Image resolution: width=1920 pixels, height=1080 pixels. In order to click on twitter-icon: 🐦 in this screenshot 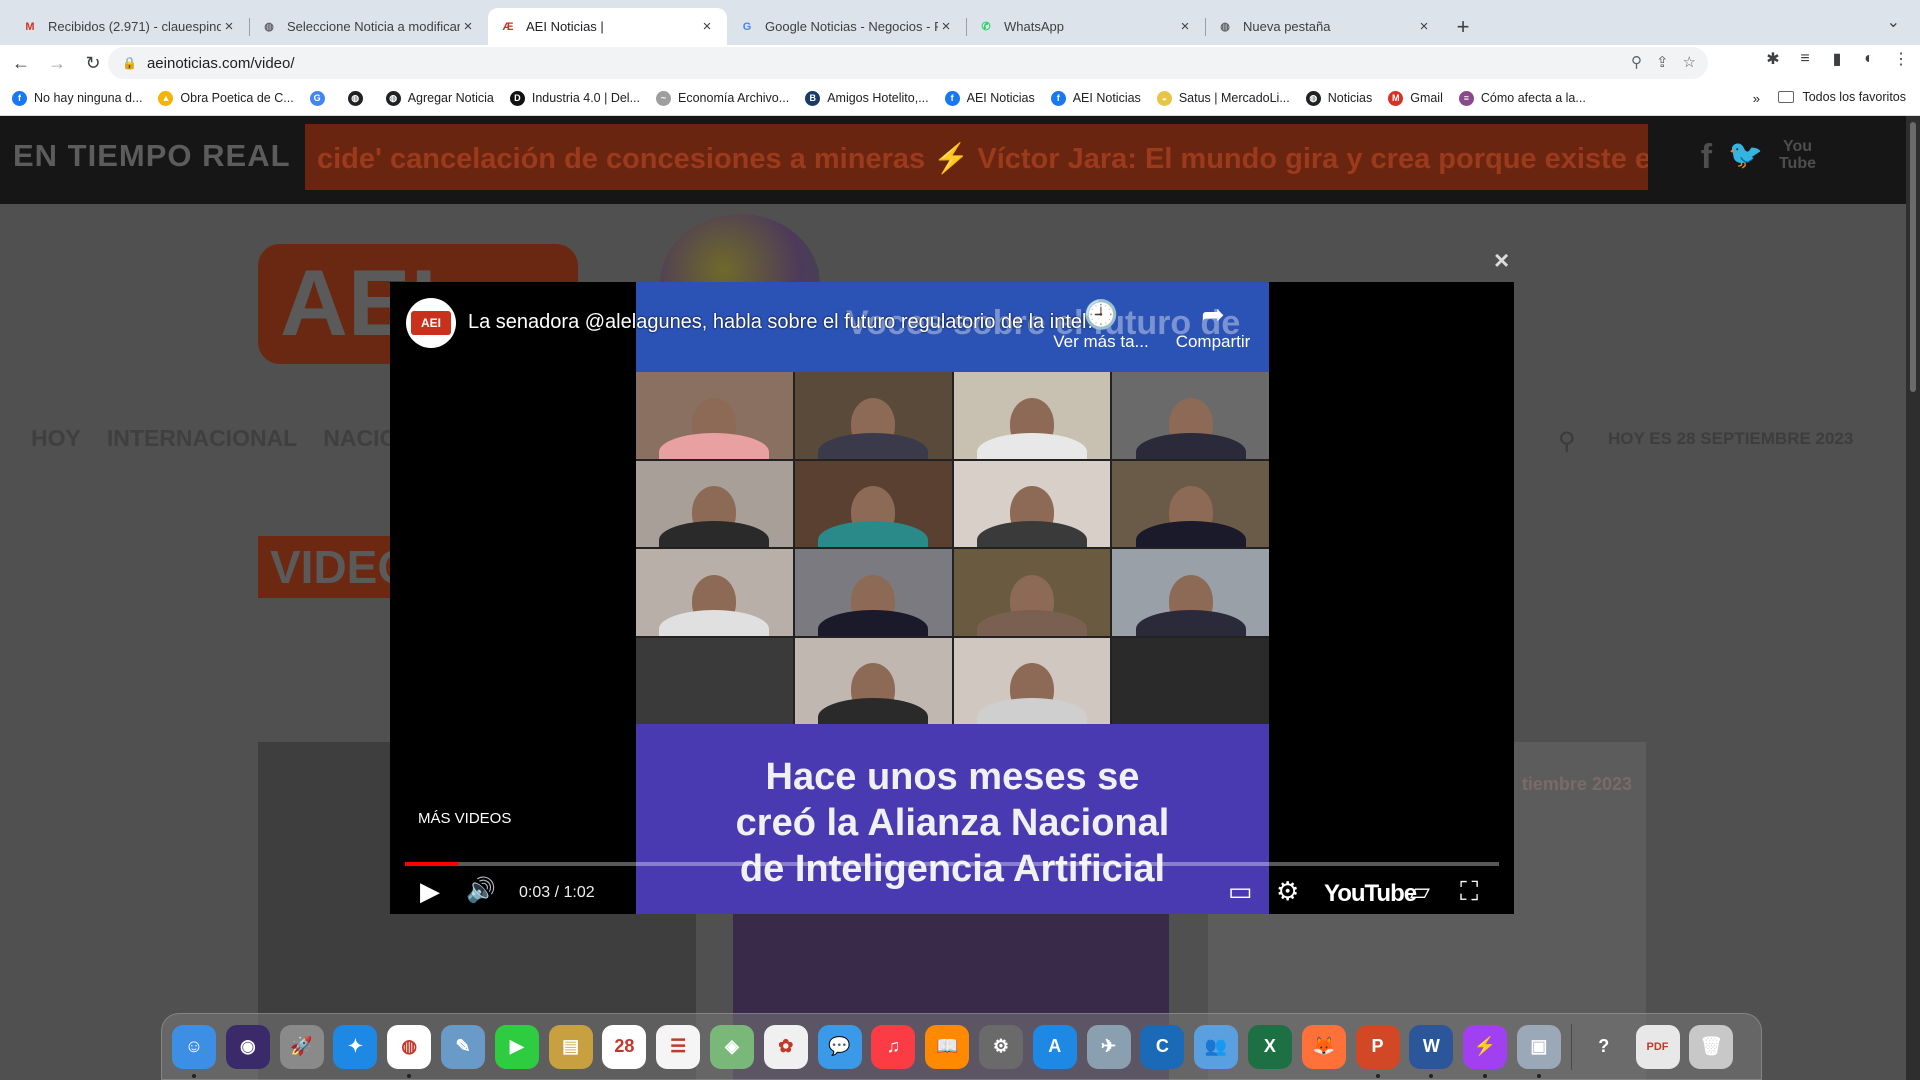, I will do `click(1745, 157)`.